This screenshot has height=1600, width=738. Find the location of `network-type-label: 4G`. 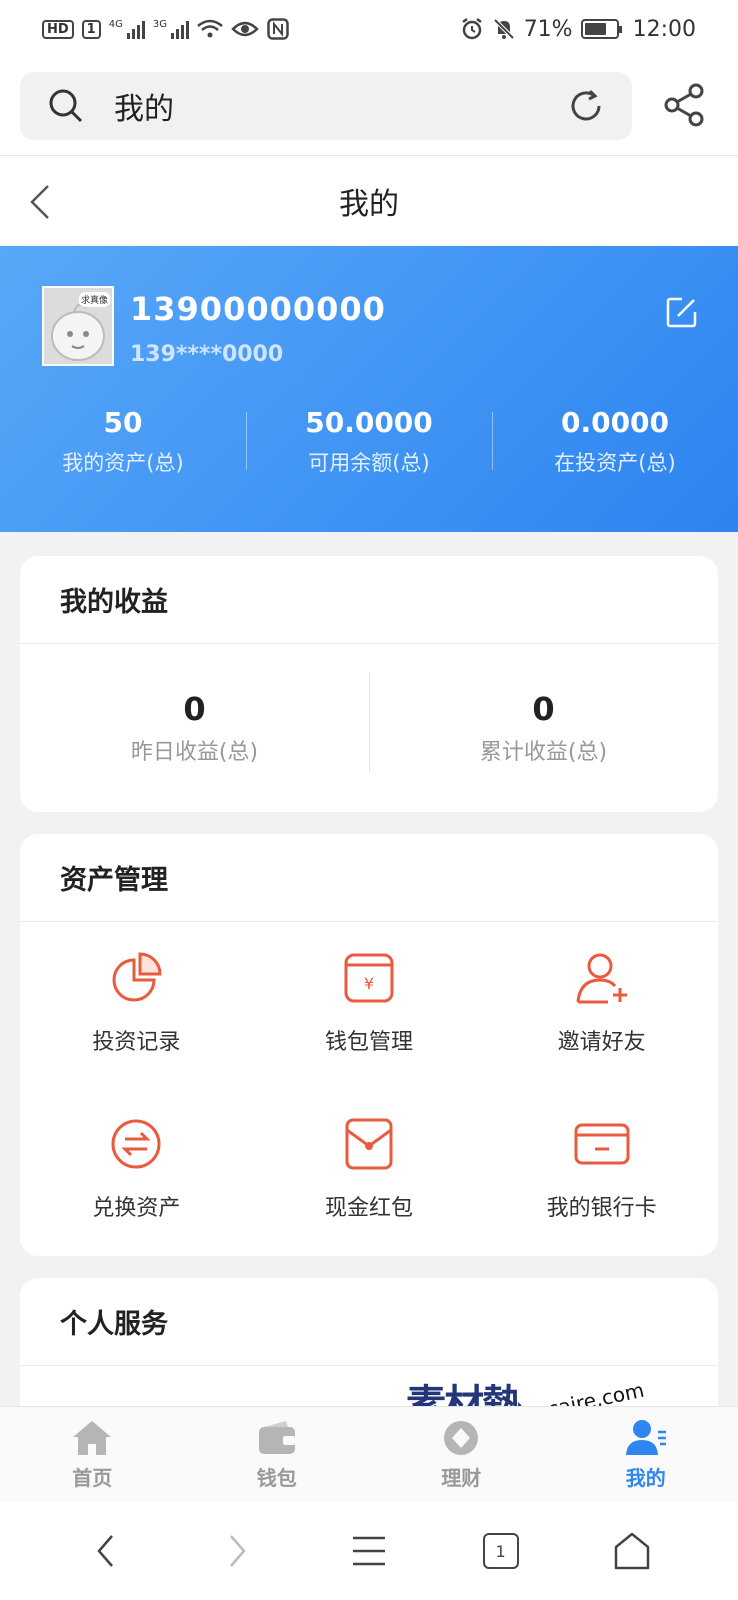

network-type-label: 4G is located at coordinates (115, 24).